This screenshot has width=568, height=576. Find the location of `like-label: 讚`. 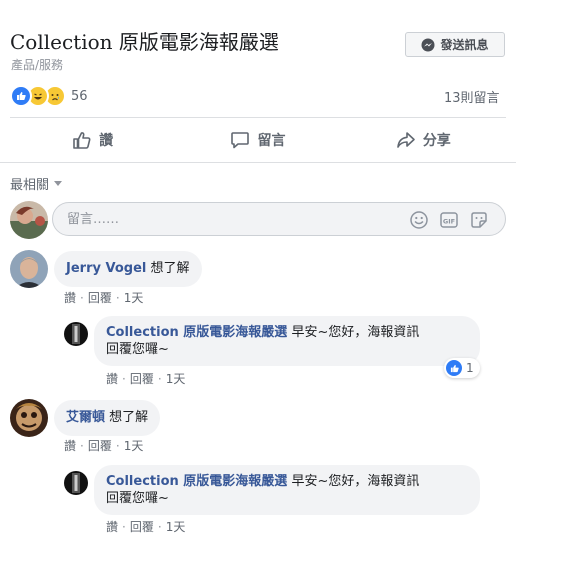

like-label: 讚 is located at coordinates (106, 141).